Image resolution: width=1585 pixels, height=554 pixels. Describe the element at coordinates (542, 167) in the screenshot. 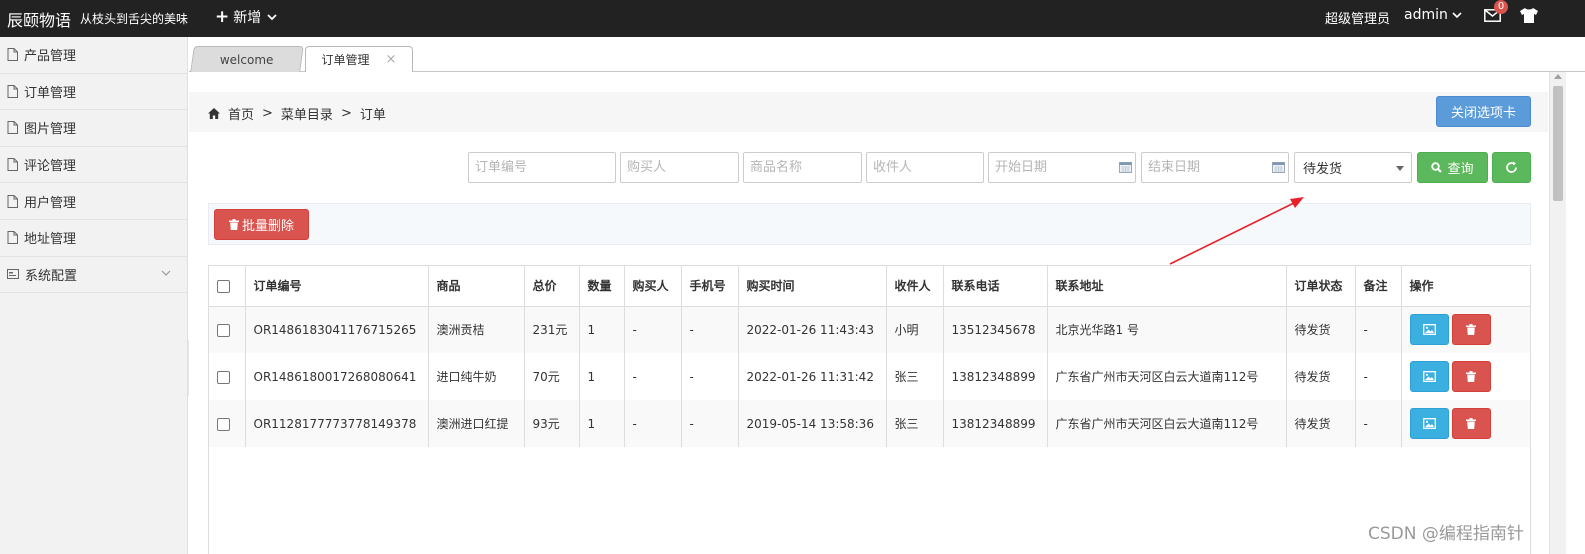

I see `order-number-input` at that location.